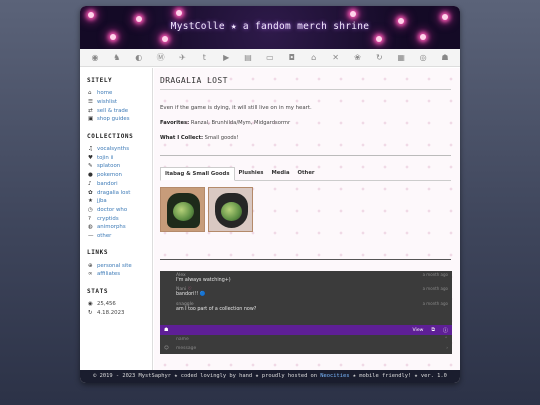 The width and height of the screenshot is (540, 405). I want to click on smiley-icon: ☺, so click(170, 348).